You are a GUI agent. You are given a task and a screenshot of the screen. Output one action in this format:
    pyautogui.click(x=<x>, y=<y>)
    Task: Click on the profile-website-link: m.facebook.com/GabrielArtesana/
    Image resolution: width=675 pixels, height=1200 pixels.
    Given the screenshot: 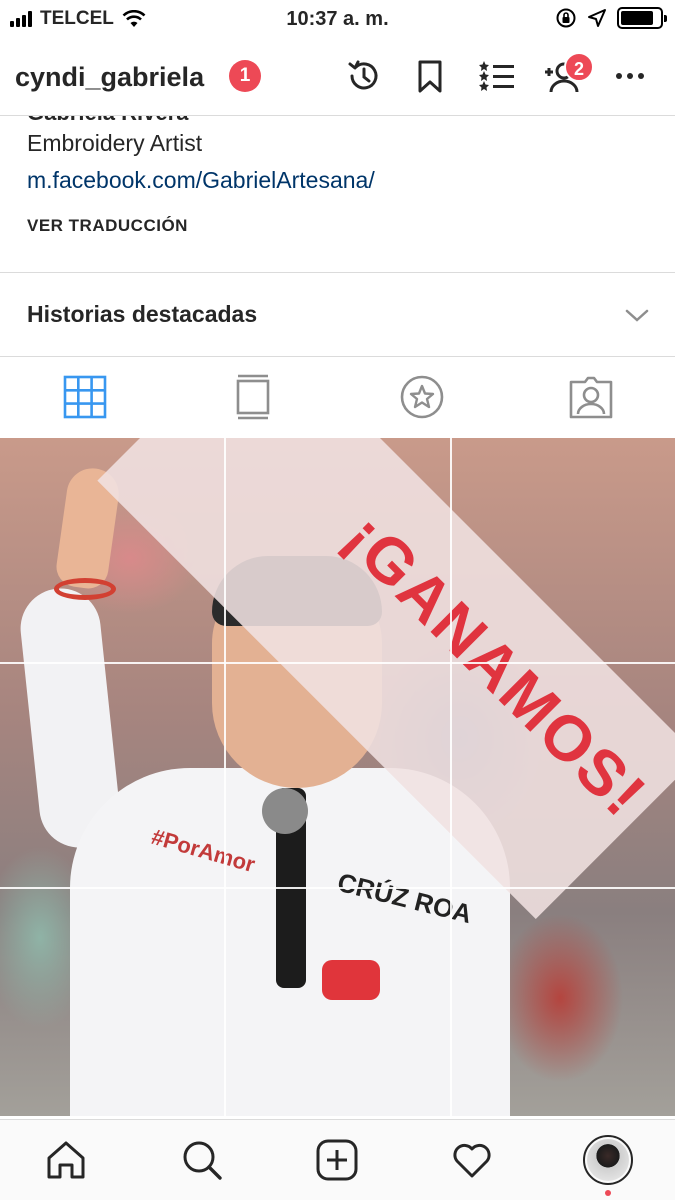 What is the action you would take?
    pyautogui.click(x=201, y=180)
    